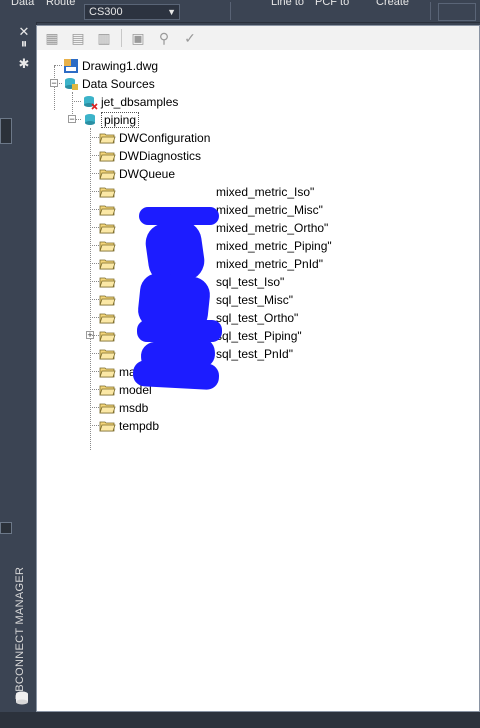 Image resolution: width=480 pixels, height=728 pixels. Describe the element at coordinates (111, 119) in the screenshot. I see `tree-node-piping: piping` at that location.